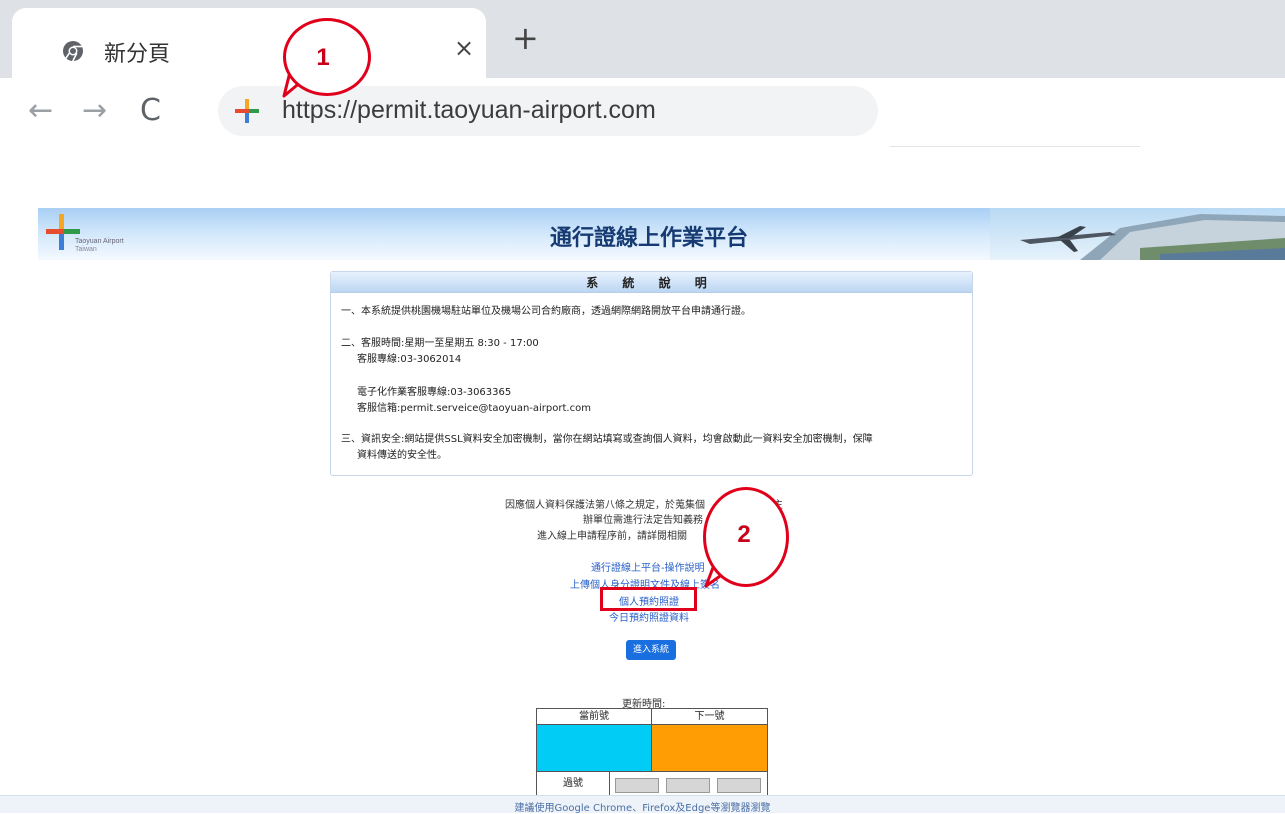 This screenshot has height=814, width=1285. What do you see at coordinates (73, 51) in the screenshot?
I see `chrome-icon` at bounding box center [73, 51].